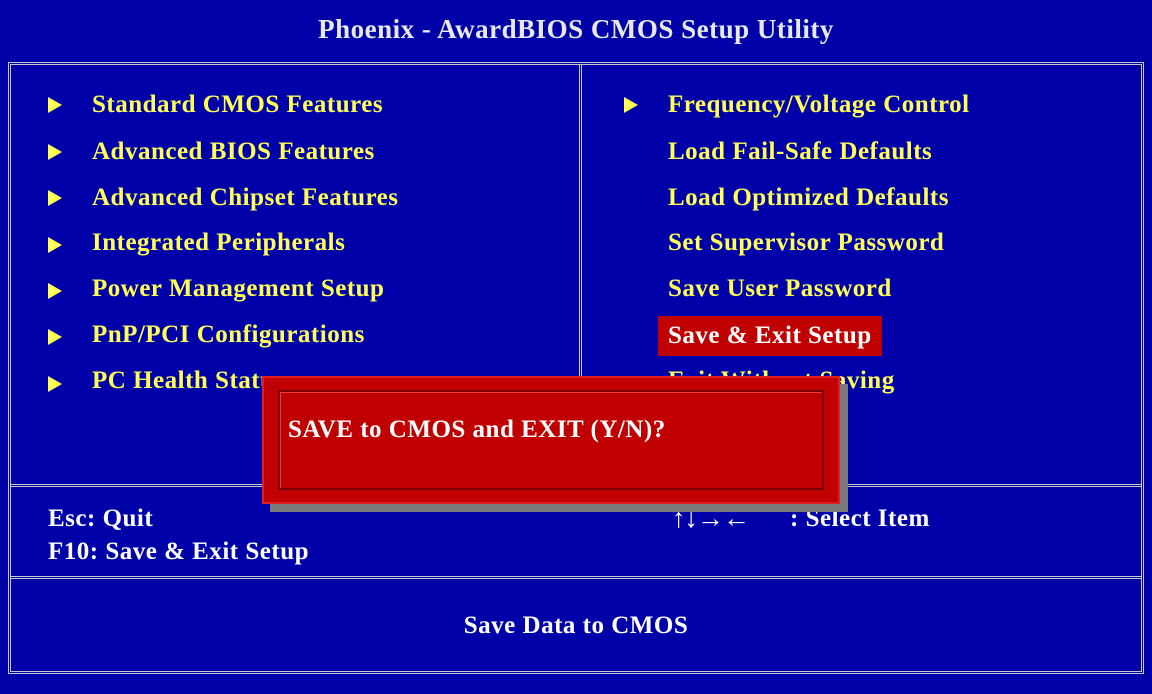 The width and height of the screenshot is (1152, 694). What do you see at coordinates (178, 551) in the screenshot?
I see `f10-save-hint: F10: Save & Exit Setup` at bounding box center [178, 551].